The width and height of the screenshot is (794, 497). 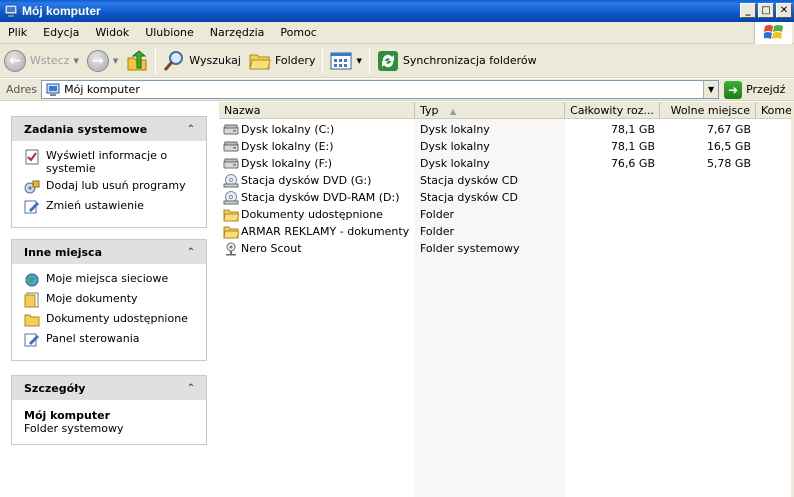 What do you see at coordinates (231, 249) in the screenshot?
I see `network-folder-icon` at bounding box center [231, 249].